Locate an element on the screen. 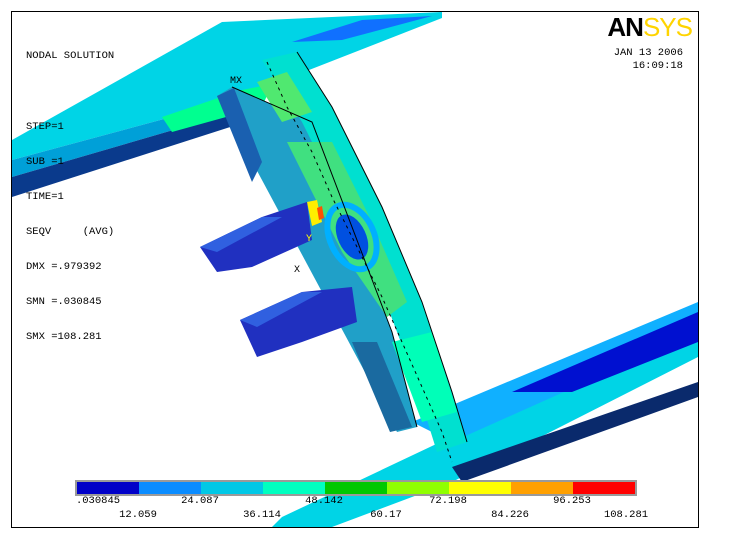 Image resolution: width=736 pixels, height=538 pixels. legend-label-upper-1: 24.087 is located at coordinates (200, 501).